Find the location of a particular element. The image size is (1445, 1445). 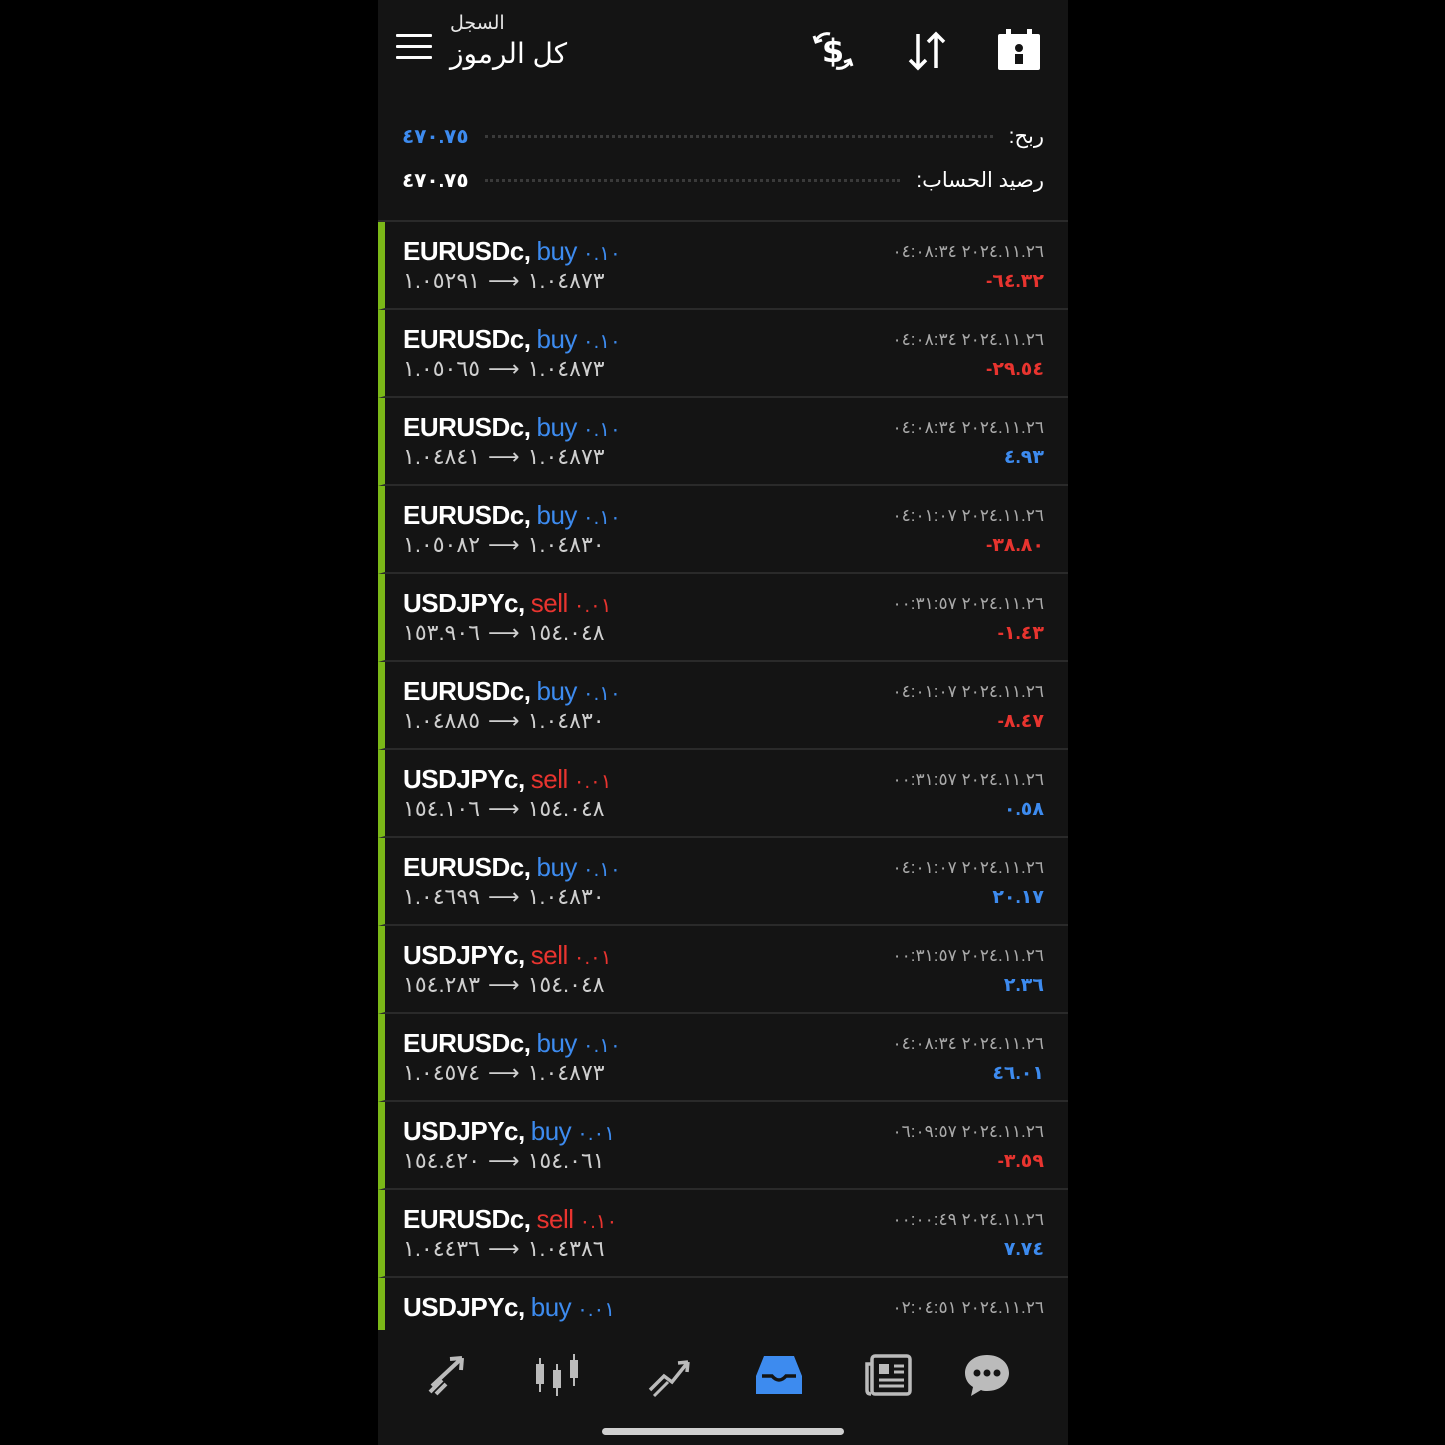

trade-row: USDJPYc, buy ٠.٠١ ٢٠٢٤.١١.٢٦ ٠٢:٠٤:٥١ is located at coordinates (723, 1304).